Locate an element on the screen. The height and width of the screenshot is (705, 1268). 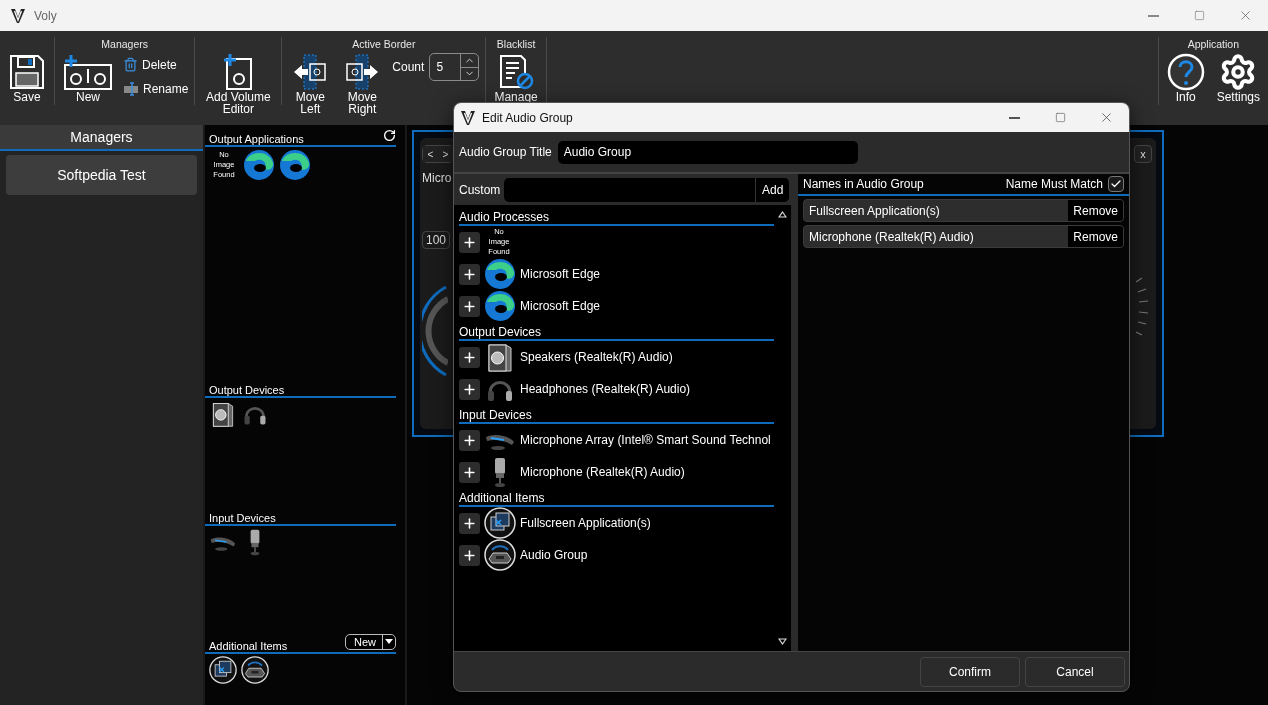
group-label: Managers is located at coordinates (125, 44).